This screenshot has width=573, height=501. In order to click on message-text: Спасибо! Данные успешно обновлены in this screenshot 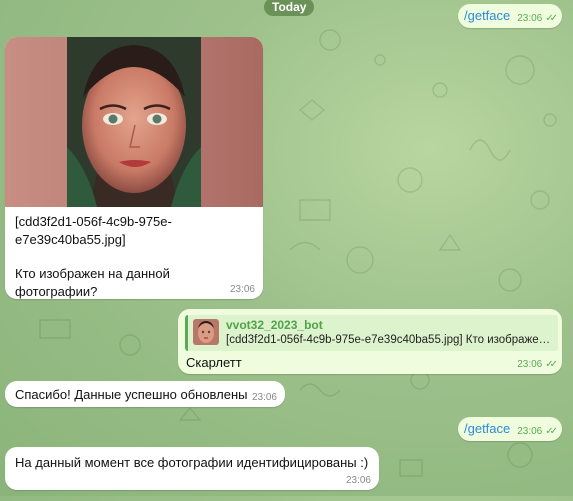, I will do `click(131, 394)`.